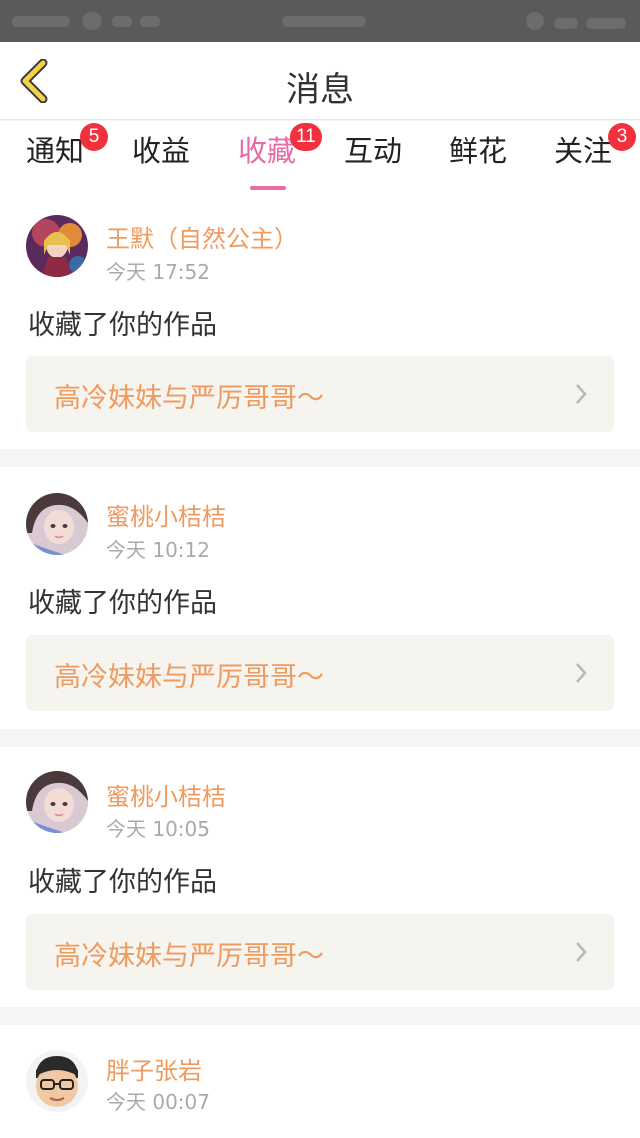 This screenshot has width=640, height=1138. I want to click on timestamp: 今天 10:05, so click(158, 829).